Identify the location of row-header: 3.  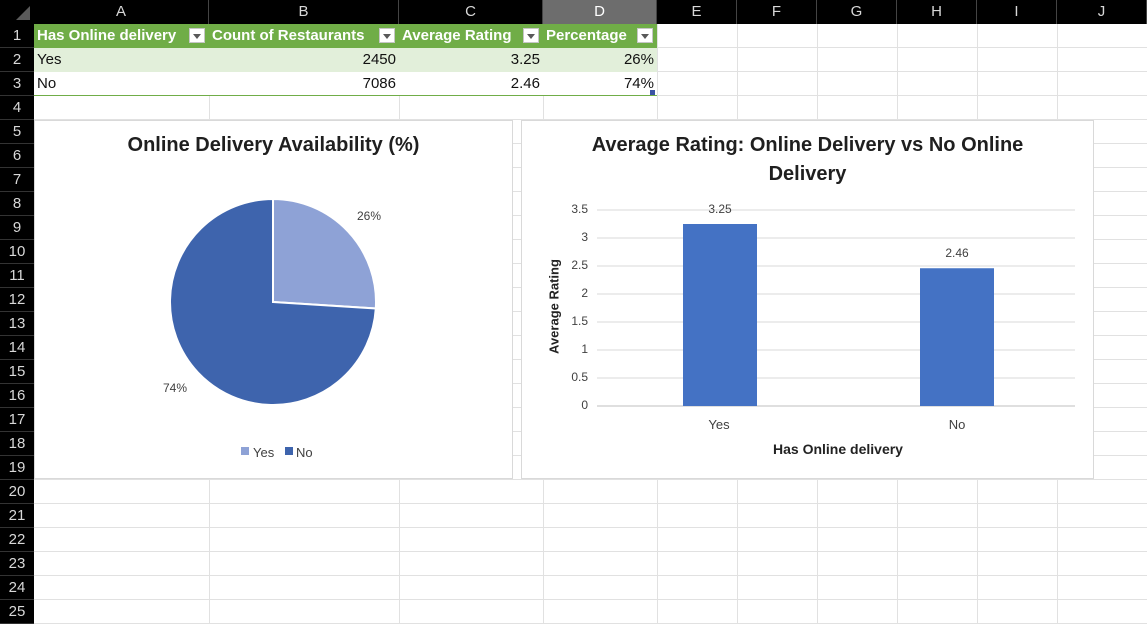
(17, 84).